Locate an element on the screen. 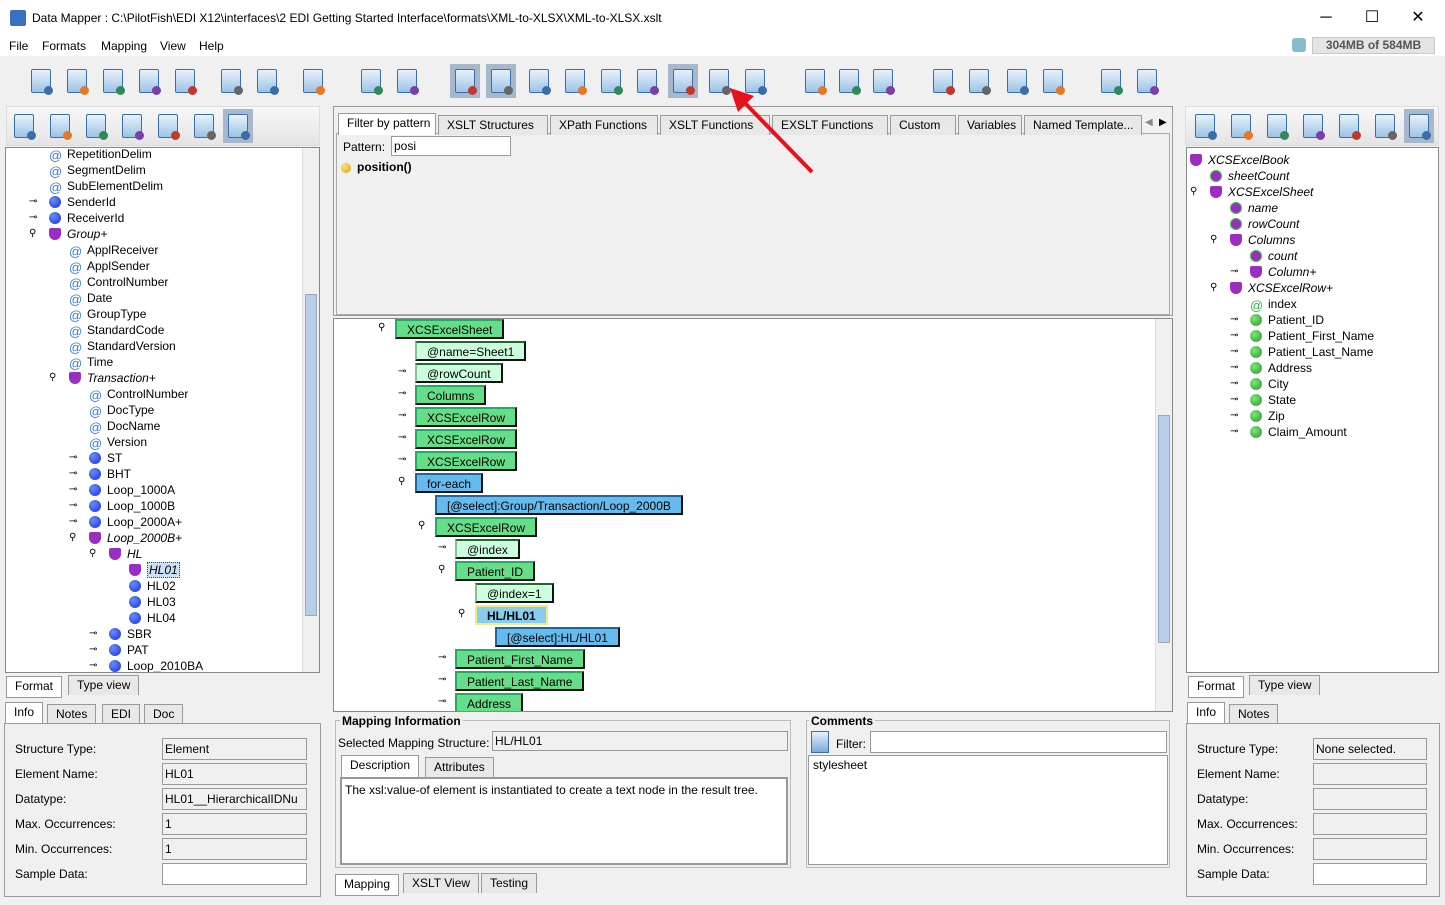 This screenshot has height=905, width=1445. copy-icon is located at coordinates (849, 81).